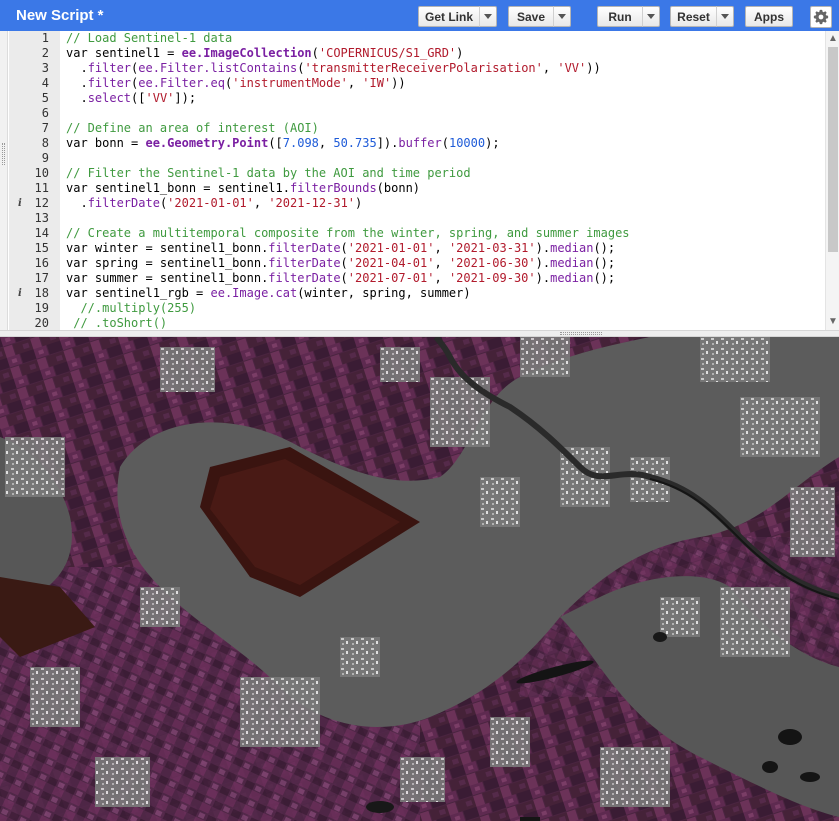  Describe the element at coordinates (116, 323) in the screenshot. I see `code-text: // .toShort()` at that location.